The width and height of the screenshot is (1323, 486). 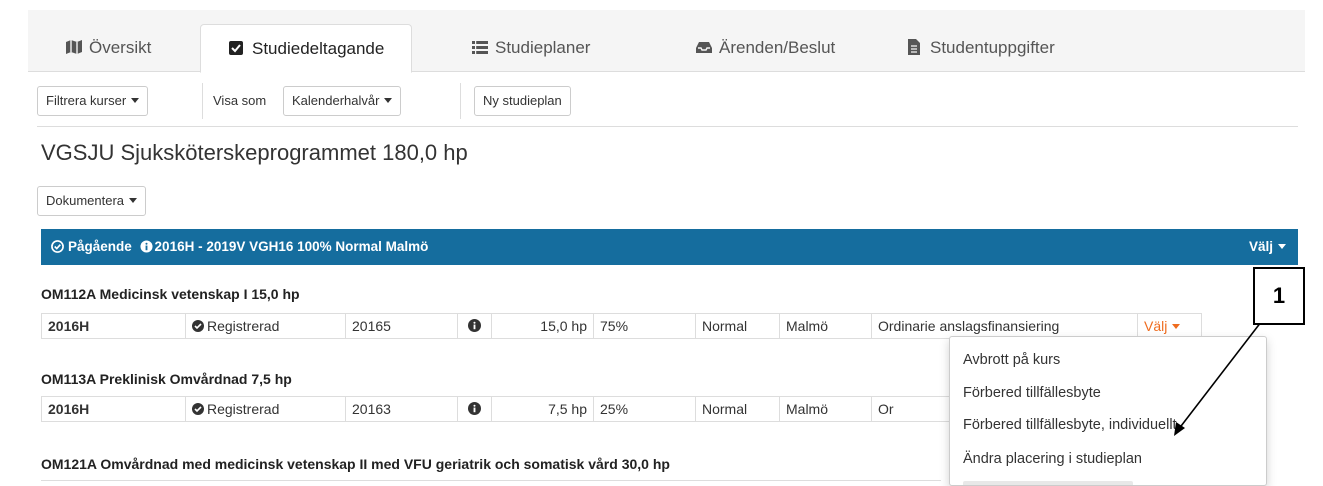 I want to click on annotation-callout: 1, so click(x=1279, y=296).